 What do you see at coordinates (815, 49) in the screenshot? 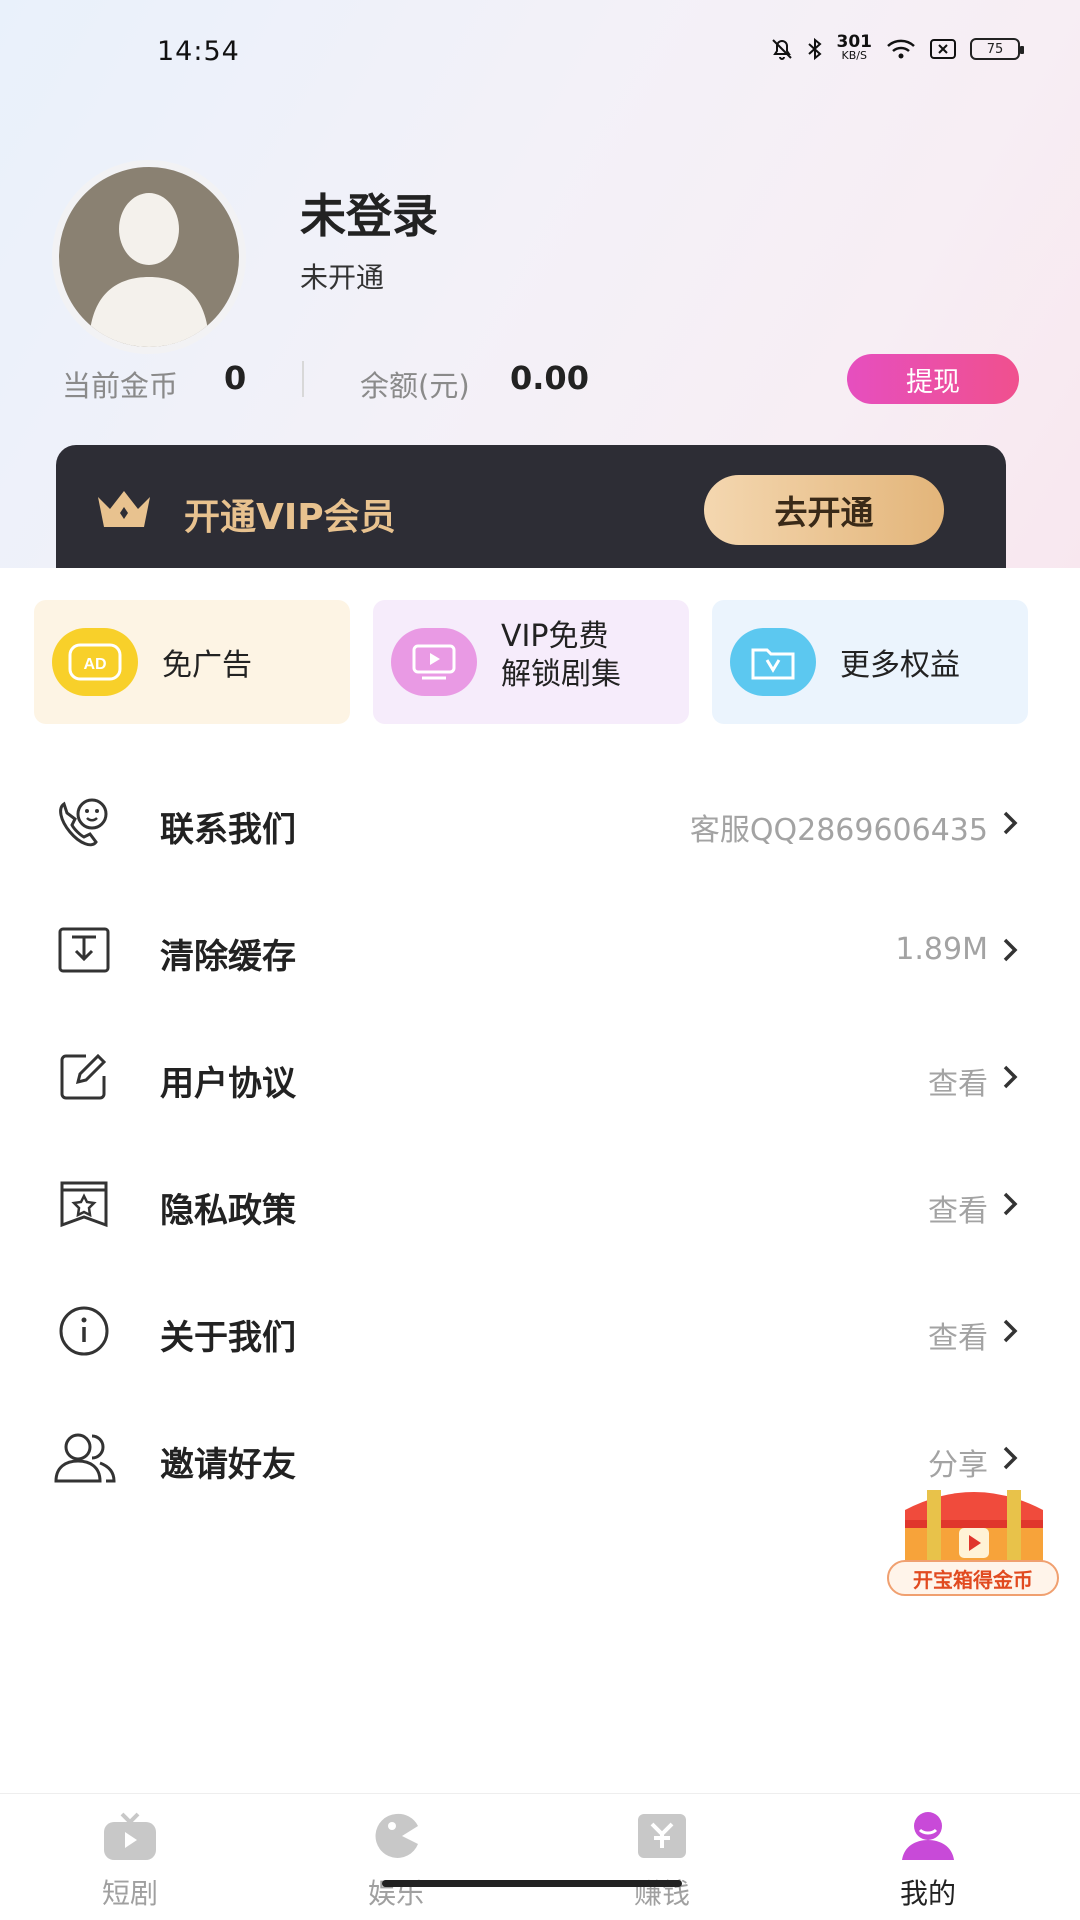
I see `bluetooth-icon` at bounding box center [815, 49].